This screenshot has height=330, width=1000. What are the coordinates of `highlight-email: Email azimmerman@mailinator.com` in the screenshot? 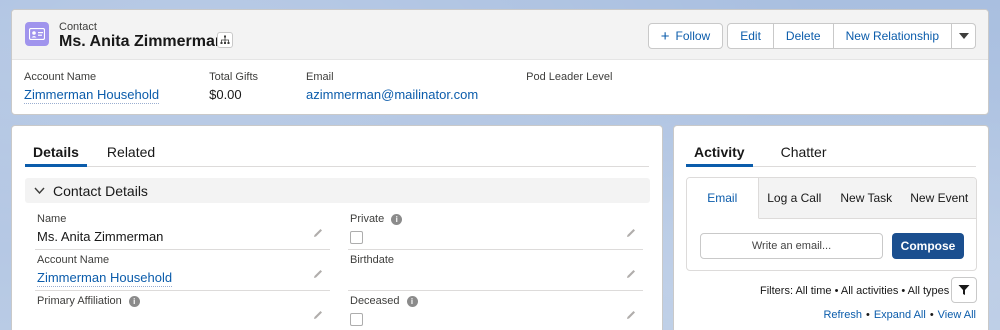 It's located at (392, 87).